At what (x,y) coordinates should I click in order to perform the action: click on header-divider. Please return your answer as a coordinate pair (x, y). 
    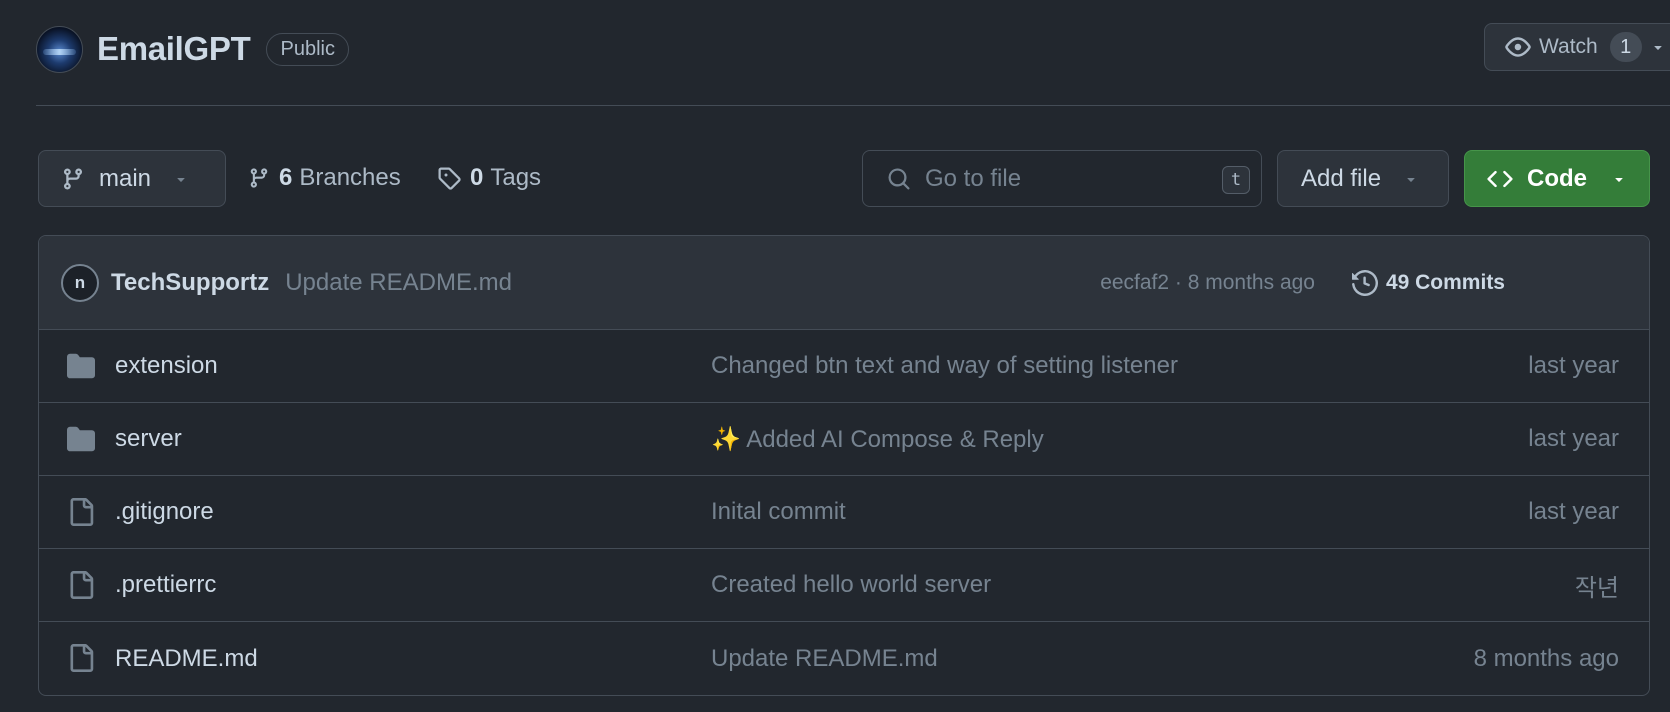
    Looking at the image, I should click on (853, 105).